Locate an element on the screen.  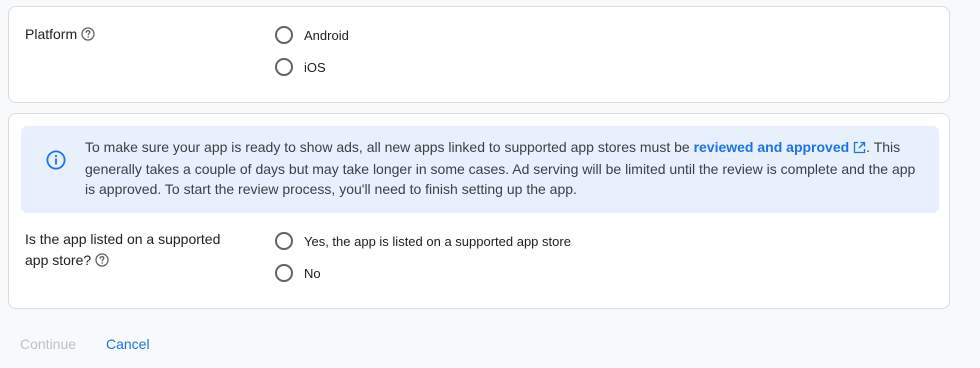
cancel-button: Cancel is located at coordinates (128, 344).